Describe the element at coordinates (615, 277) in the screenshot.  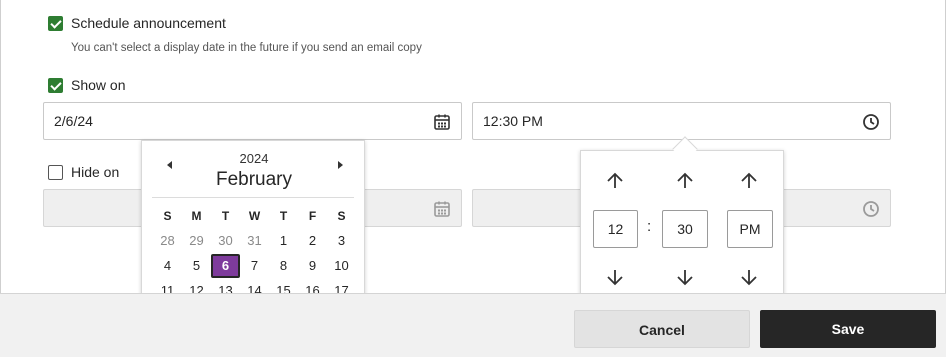
I see `hour-down-icon` at that location.